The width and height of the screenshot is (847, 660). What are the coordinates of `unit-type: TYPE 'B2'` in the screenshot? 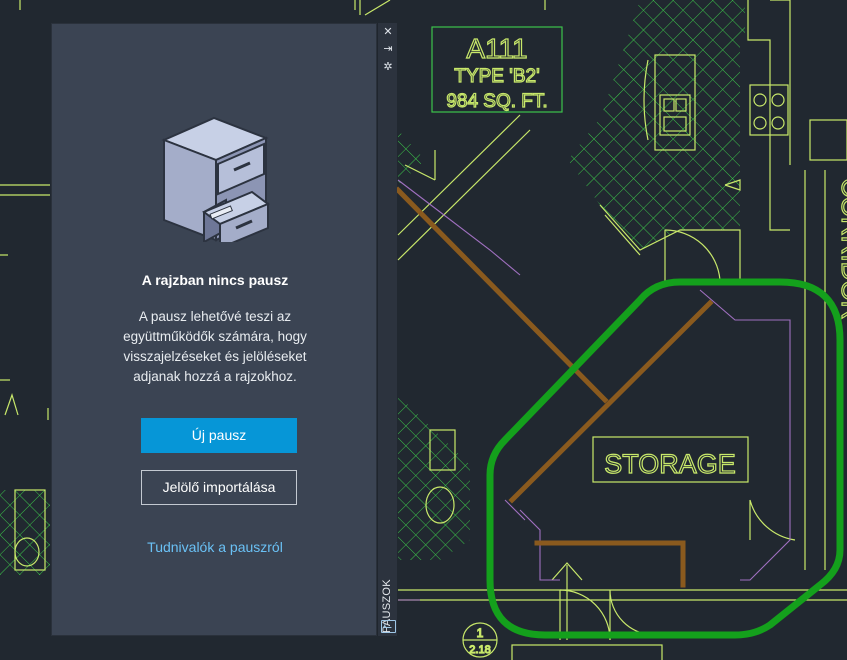 It's located at (496, 76).